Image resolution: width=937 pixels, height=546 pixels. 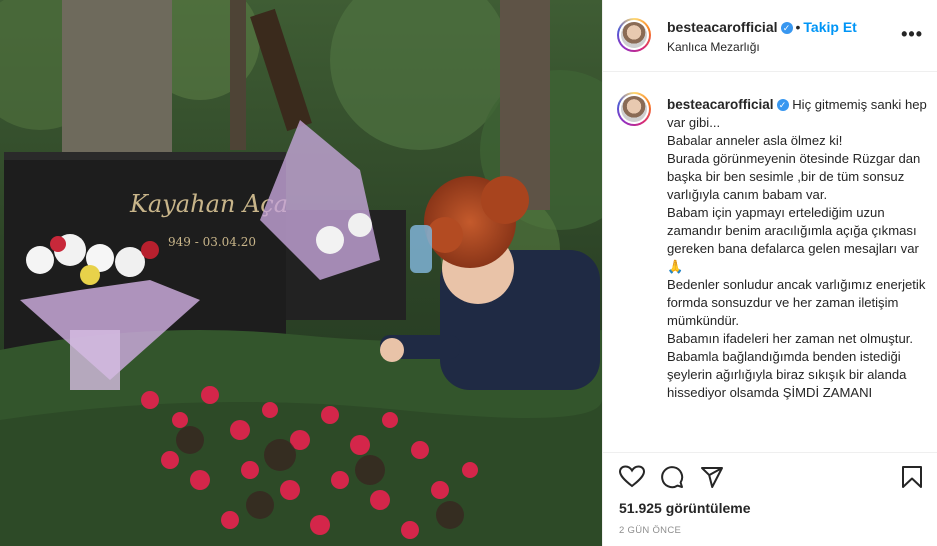 I want to click on location-link: Kanlıca Mezarlığı, so click(x=713, y=47).